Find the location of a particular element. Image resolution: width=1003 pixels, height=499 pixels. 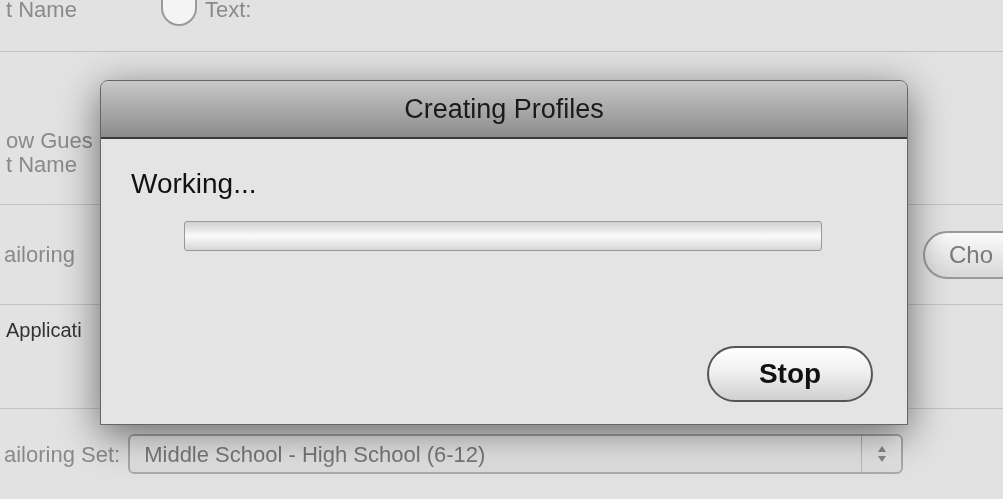

tailoring-set-dropdown: Middle School - High School (6-12) is located at coordinates (516, 454).